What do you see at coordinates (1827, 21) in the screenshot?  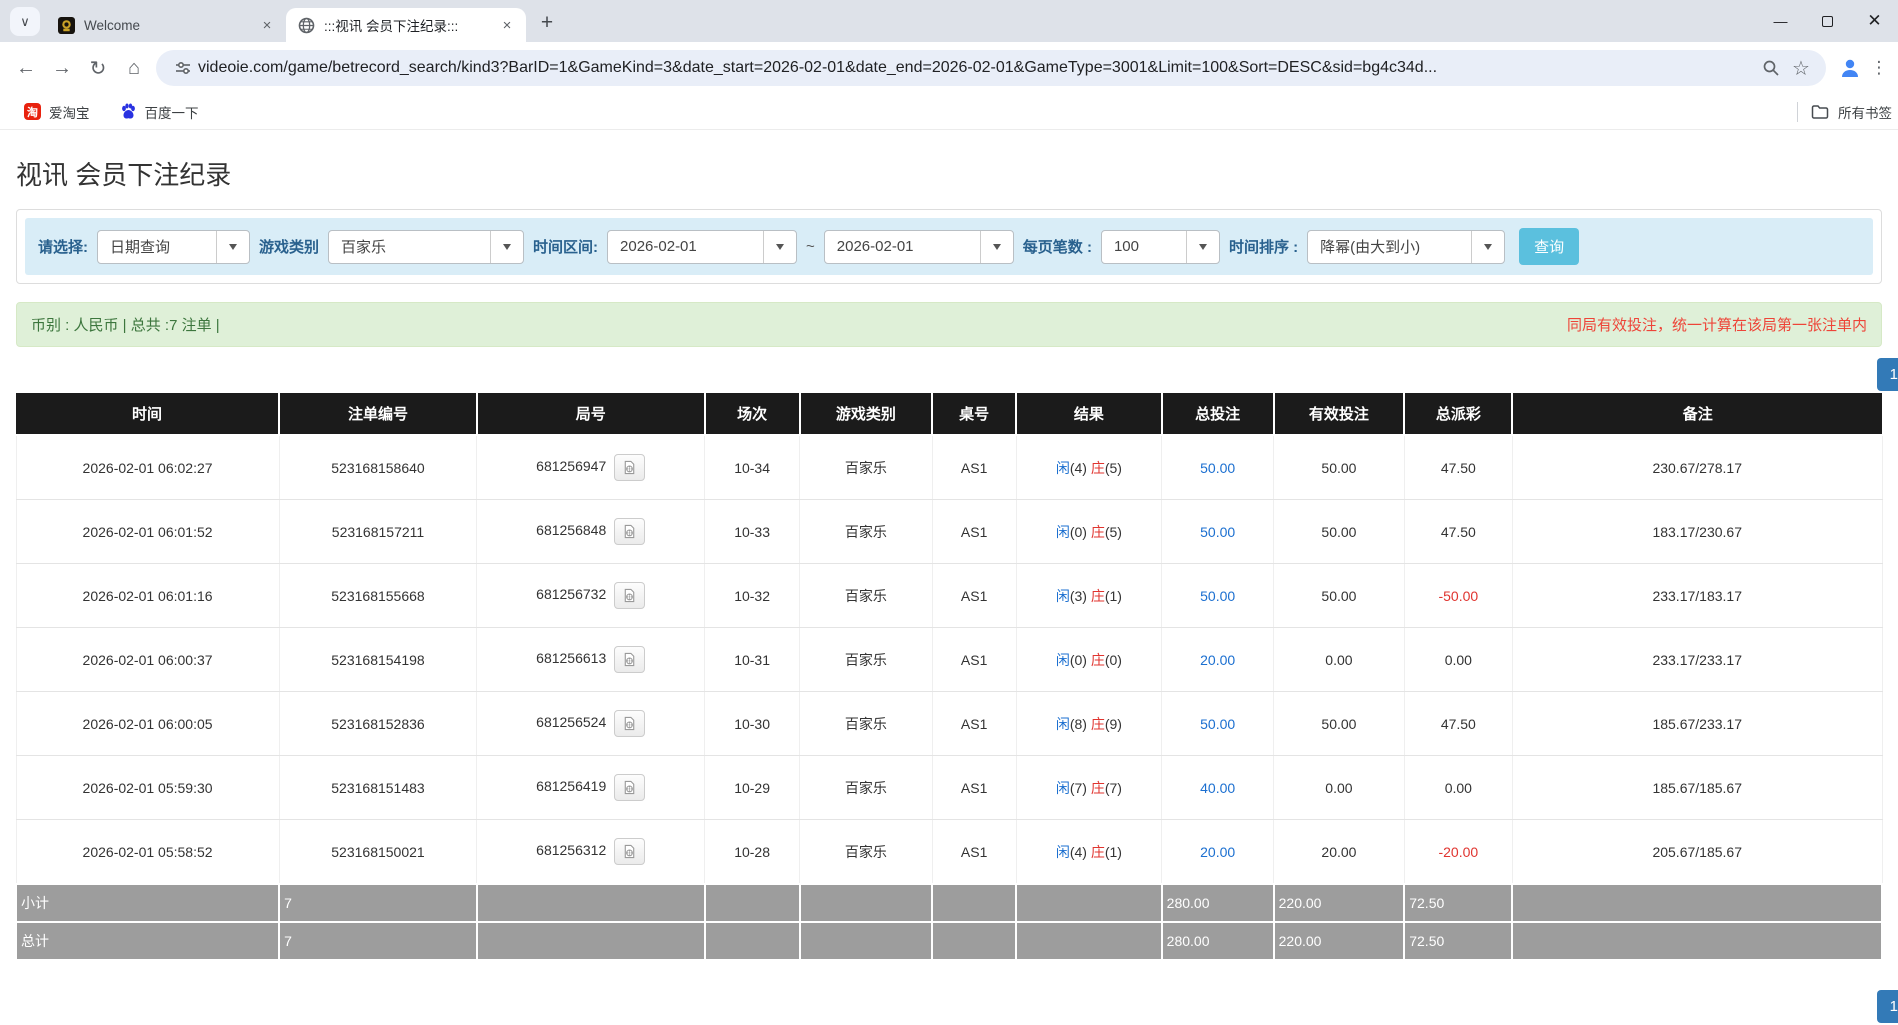 I see `window-maximize-button` at bounding box center [1827, 21].